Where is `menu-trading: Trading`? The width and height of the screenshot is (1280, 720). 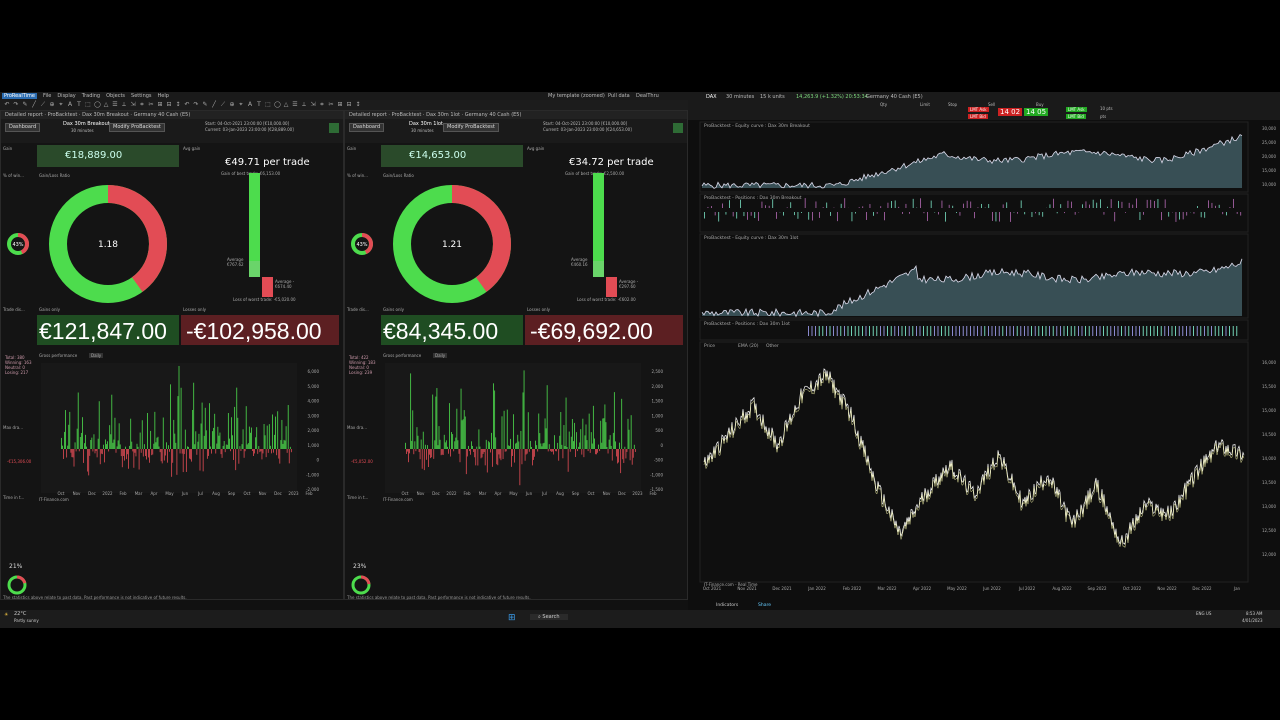
menu-trading: Trading is located at coordinates (91, 96).